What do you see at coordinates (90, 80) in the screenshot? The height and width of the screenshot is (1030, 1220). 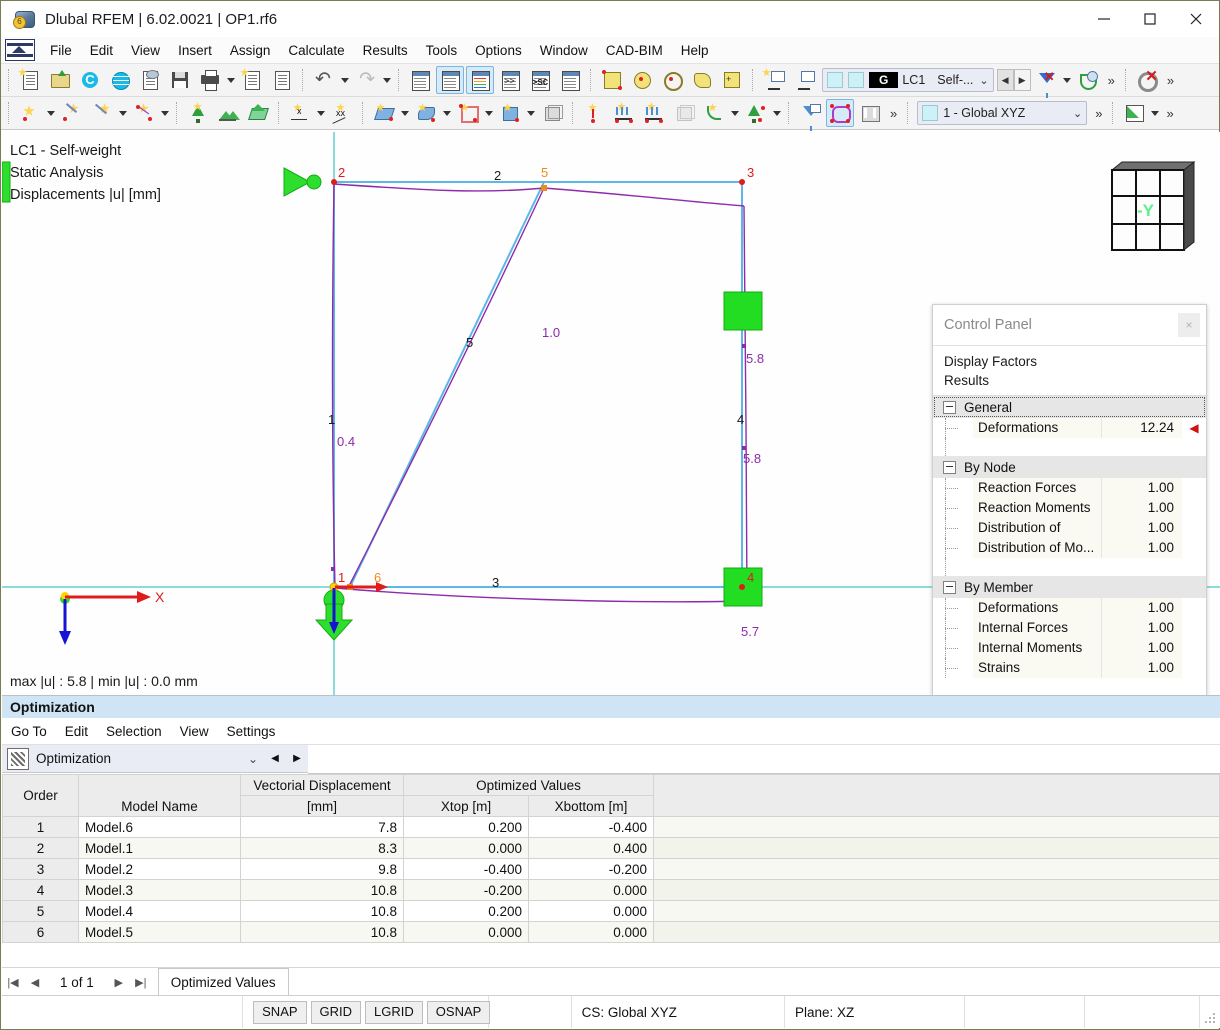 I see `cloud-connect-icon: C` at bounding box center [90, 80].